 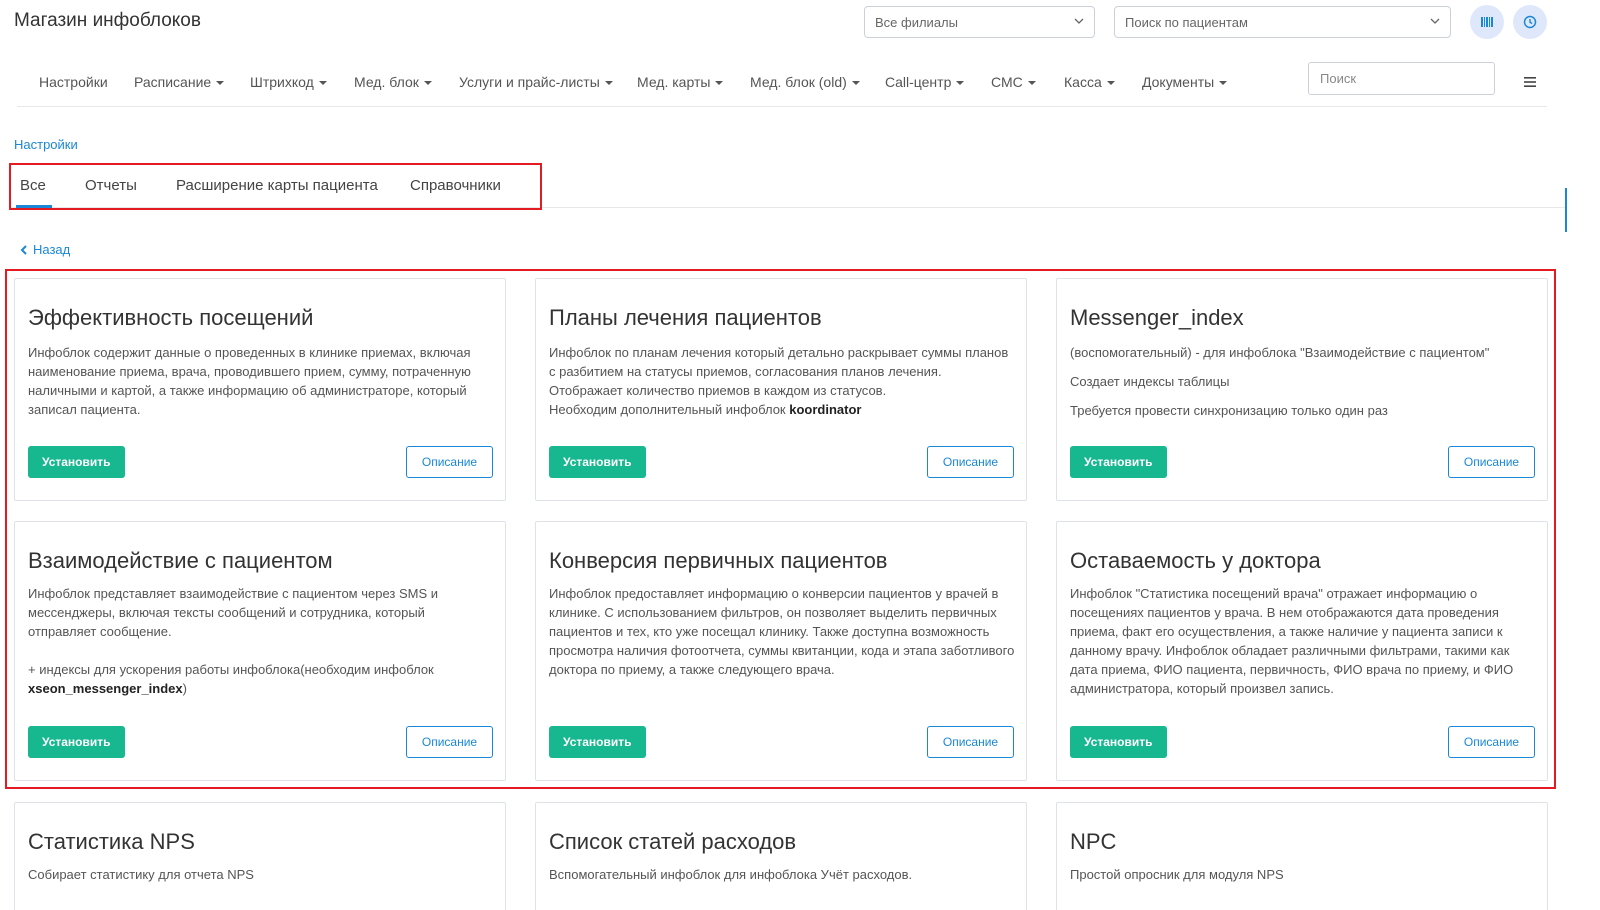 What do you see at coordinates (798, 82) in the screenshot?
I see `nav-item-label: Мед. блок (old)` at bounding box center [798, 82].